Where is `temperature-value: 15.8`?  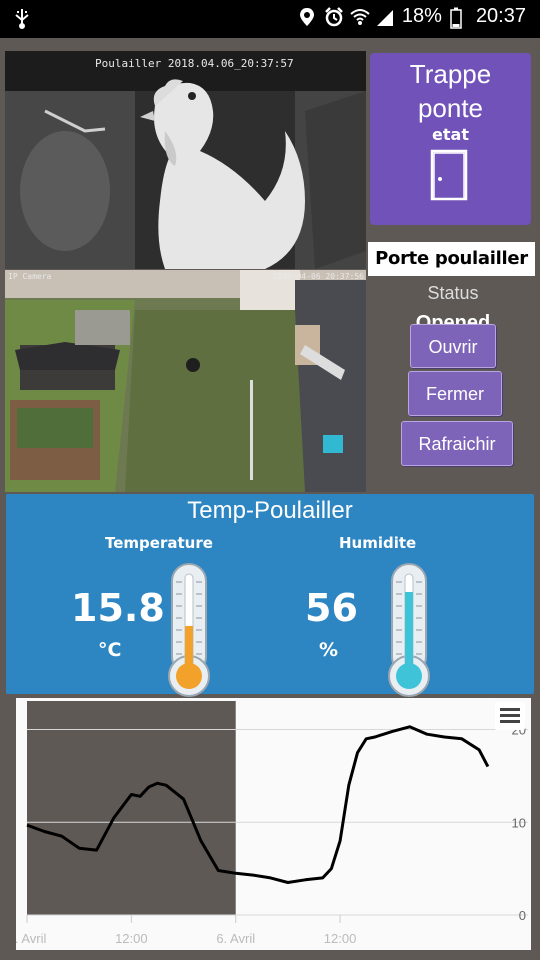
temperature-value: 15.8 is located at coordinates (118, 608).